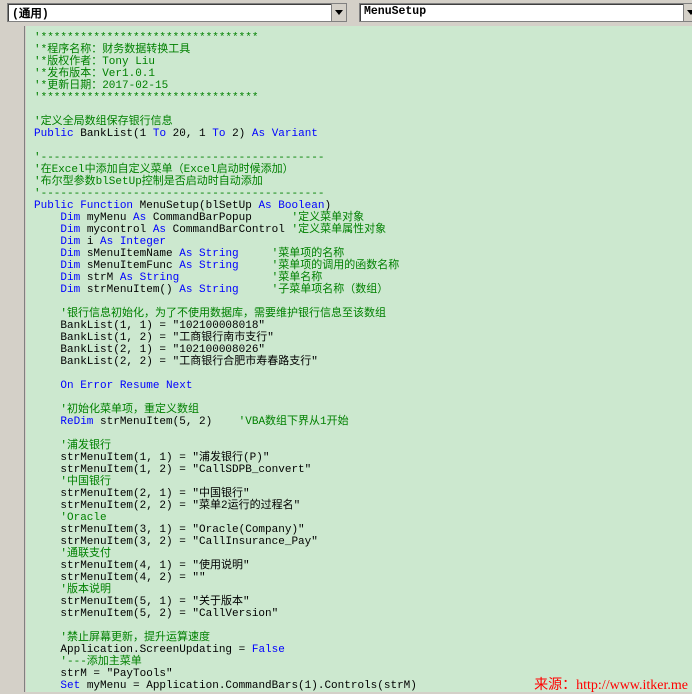 This screenshot has width=692, height=694. What do you see at coordinates (117, 410) in the screenshot?
I see `code-line: '初始化菜单项，重定义数组` at bounding box center [117, 410].